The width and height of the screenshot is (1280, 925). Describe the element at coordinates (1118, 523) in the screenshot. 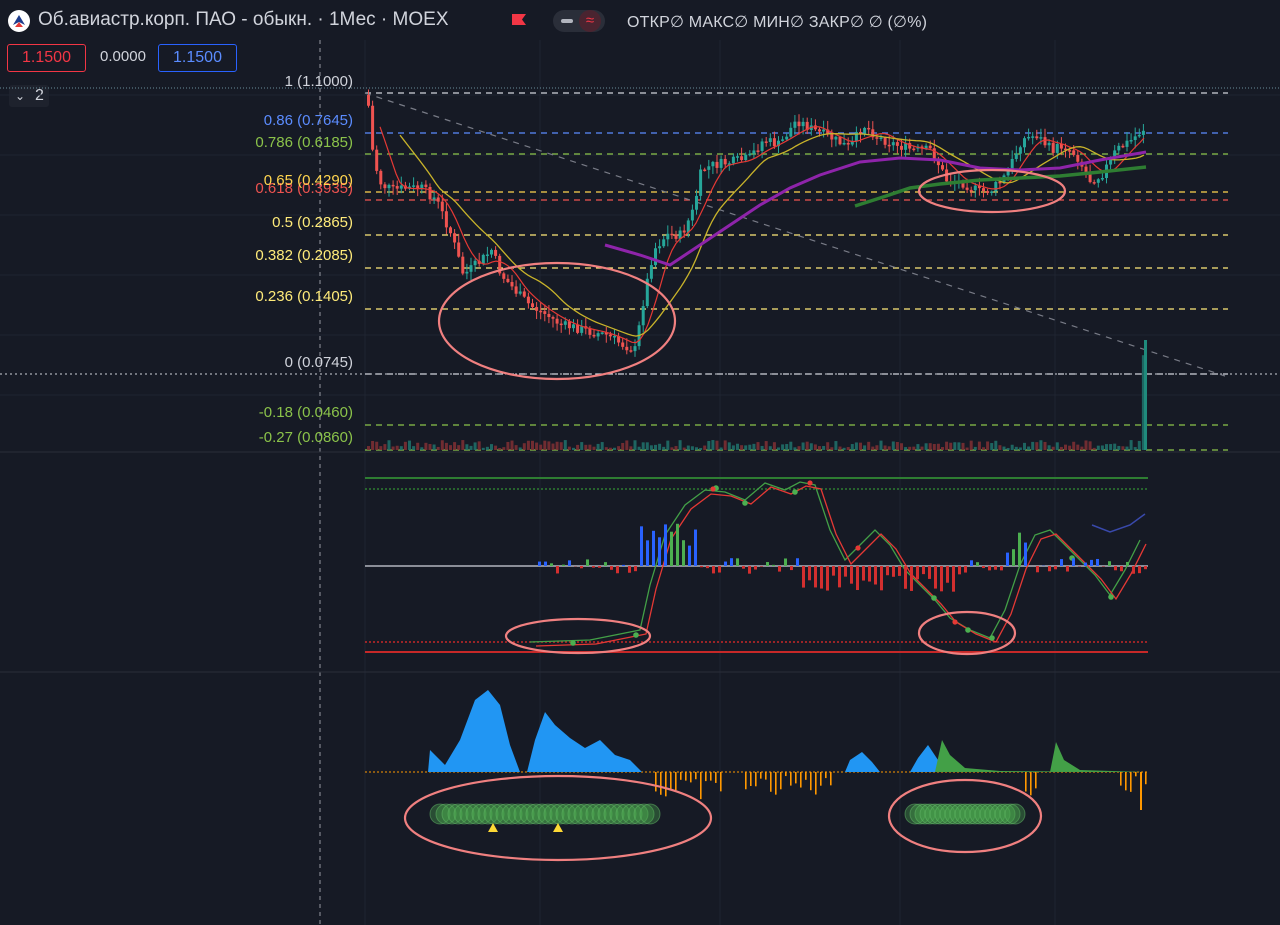

I see `trend-blue-line` at that location.